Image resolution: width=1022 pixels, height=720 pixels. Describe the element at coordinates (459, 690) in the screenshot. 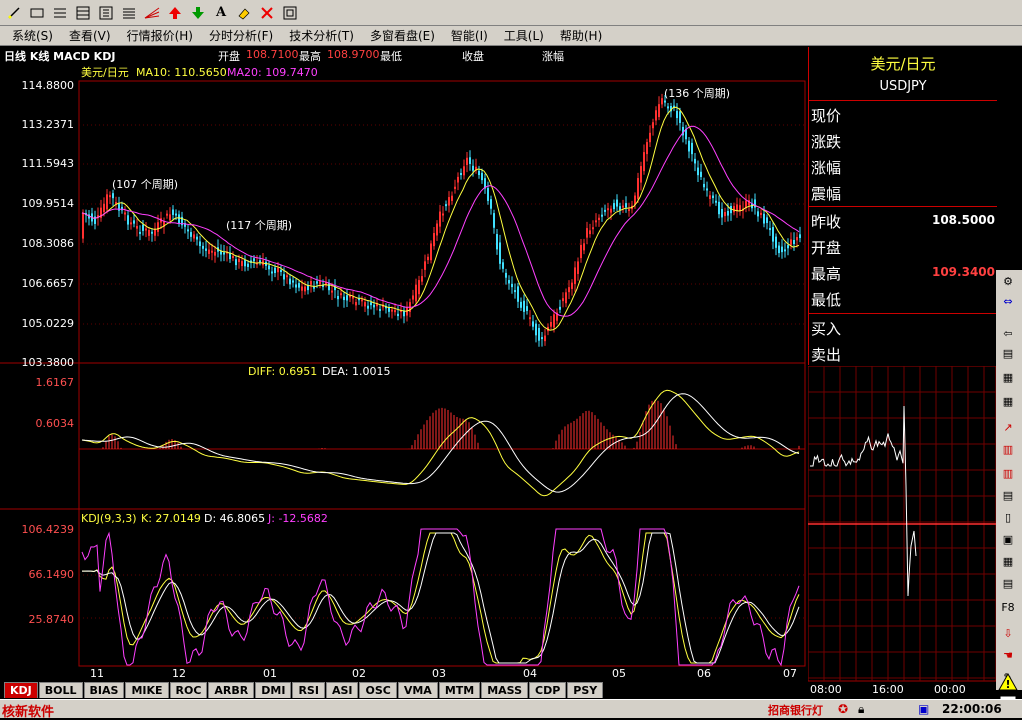

I see `tab-mtm: MTM` at that location.